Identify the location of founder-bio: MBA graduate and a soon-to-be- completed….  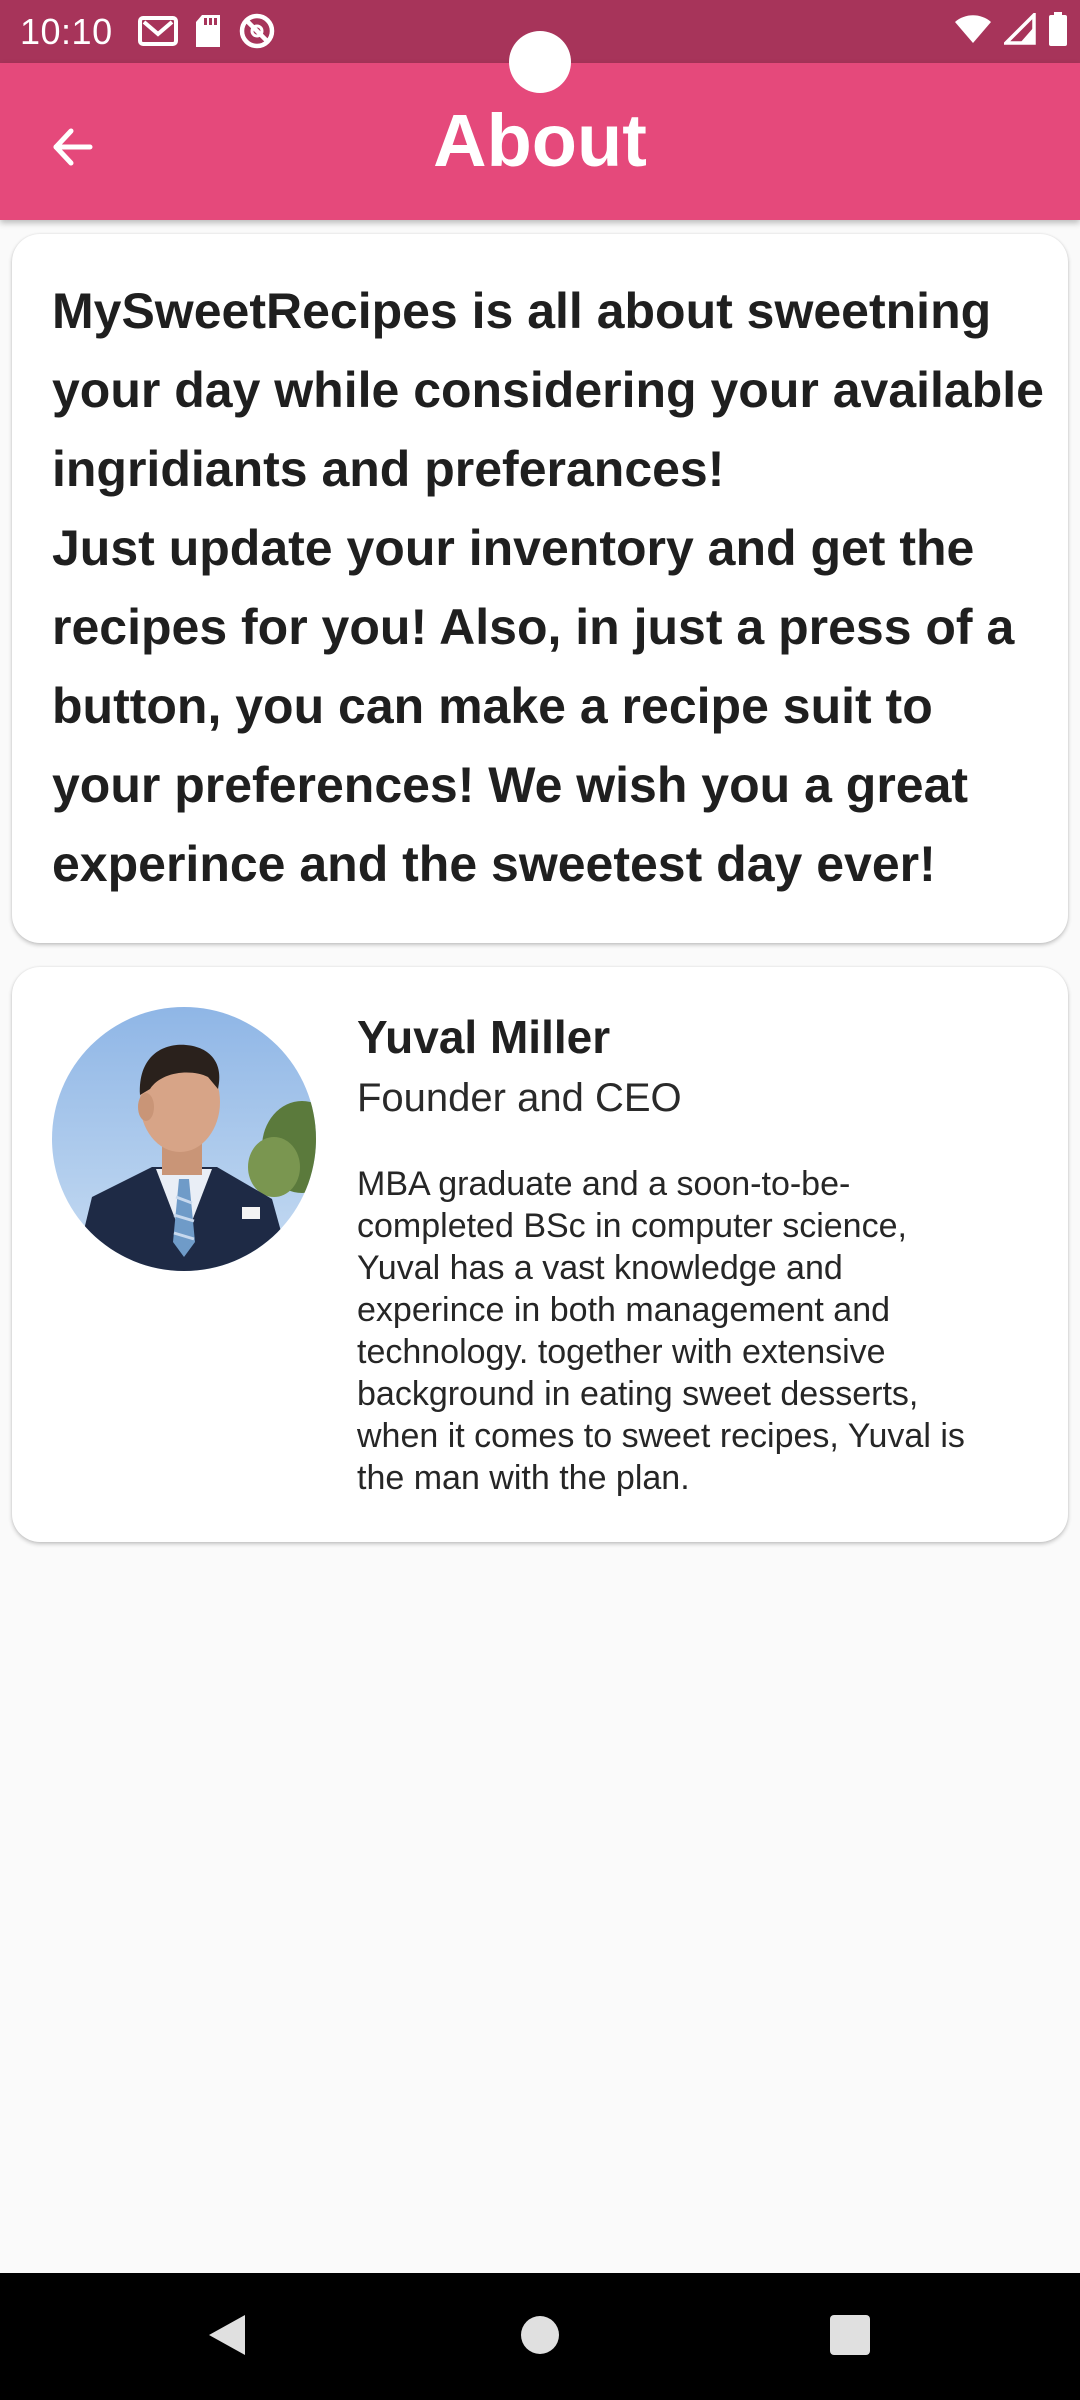
(661, 1331).